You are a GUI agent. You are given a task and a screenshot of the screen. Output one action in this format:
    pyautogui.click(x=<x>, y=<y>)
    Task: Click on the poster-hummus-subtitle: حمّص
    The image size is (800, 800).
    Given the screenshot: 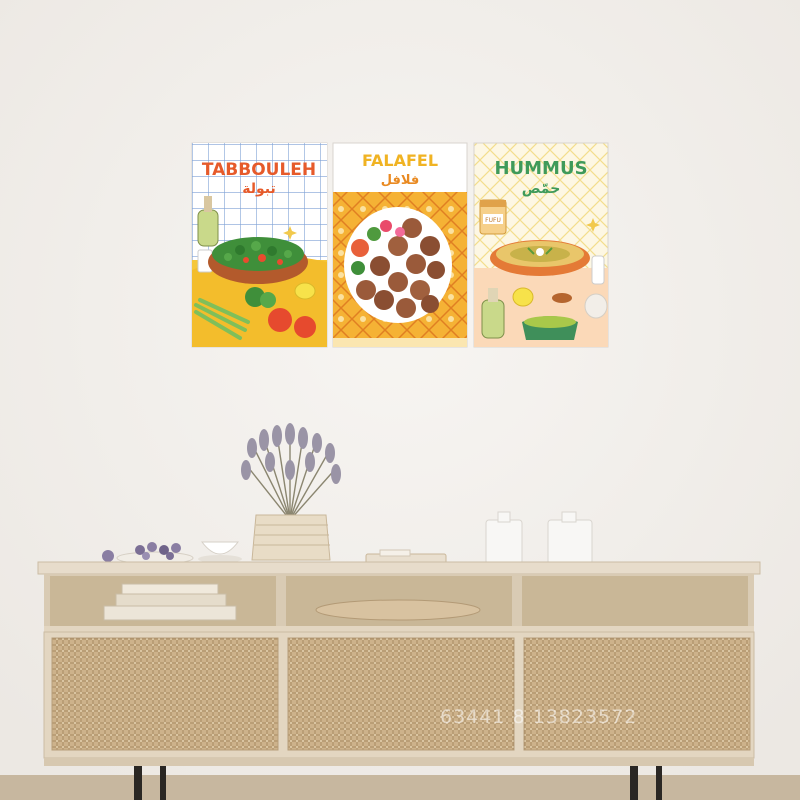 What is the action you would take?
    pyautogui.click(x=541, y=189)
    